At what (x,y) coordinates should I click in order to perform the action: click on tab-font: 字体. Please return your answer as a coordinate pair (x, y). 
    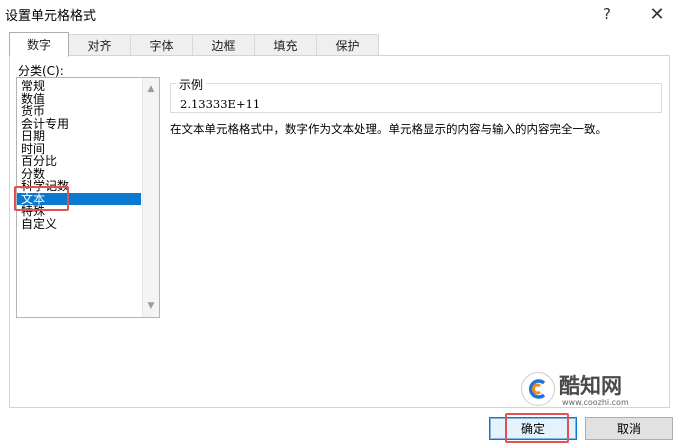
    Looking at the image, I should click on (162, 45).